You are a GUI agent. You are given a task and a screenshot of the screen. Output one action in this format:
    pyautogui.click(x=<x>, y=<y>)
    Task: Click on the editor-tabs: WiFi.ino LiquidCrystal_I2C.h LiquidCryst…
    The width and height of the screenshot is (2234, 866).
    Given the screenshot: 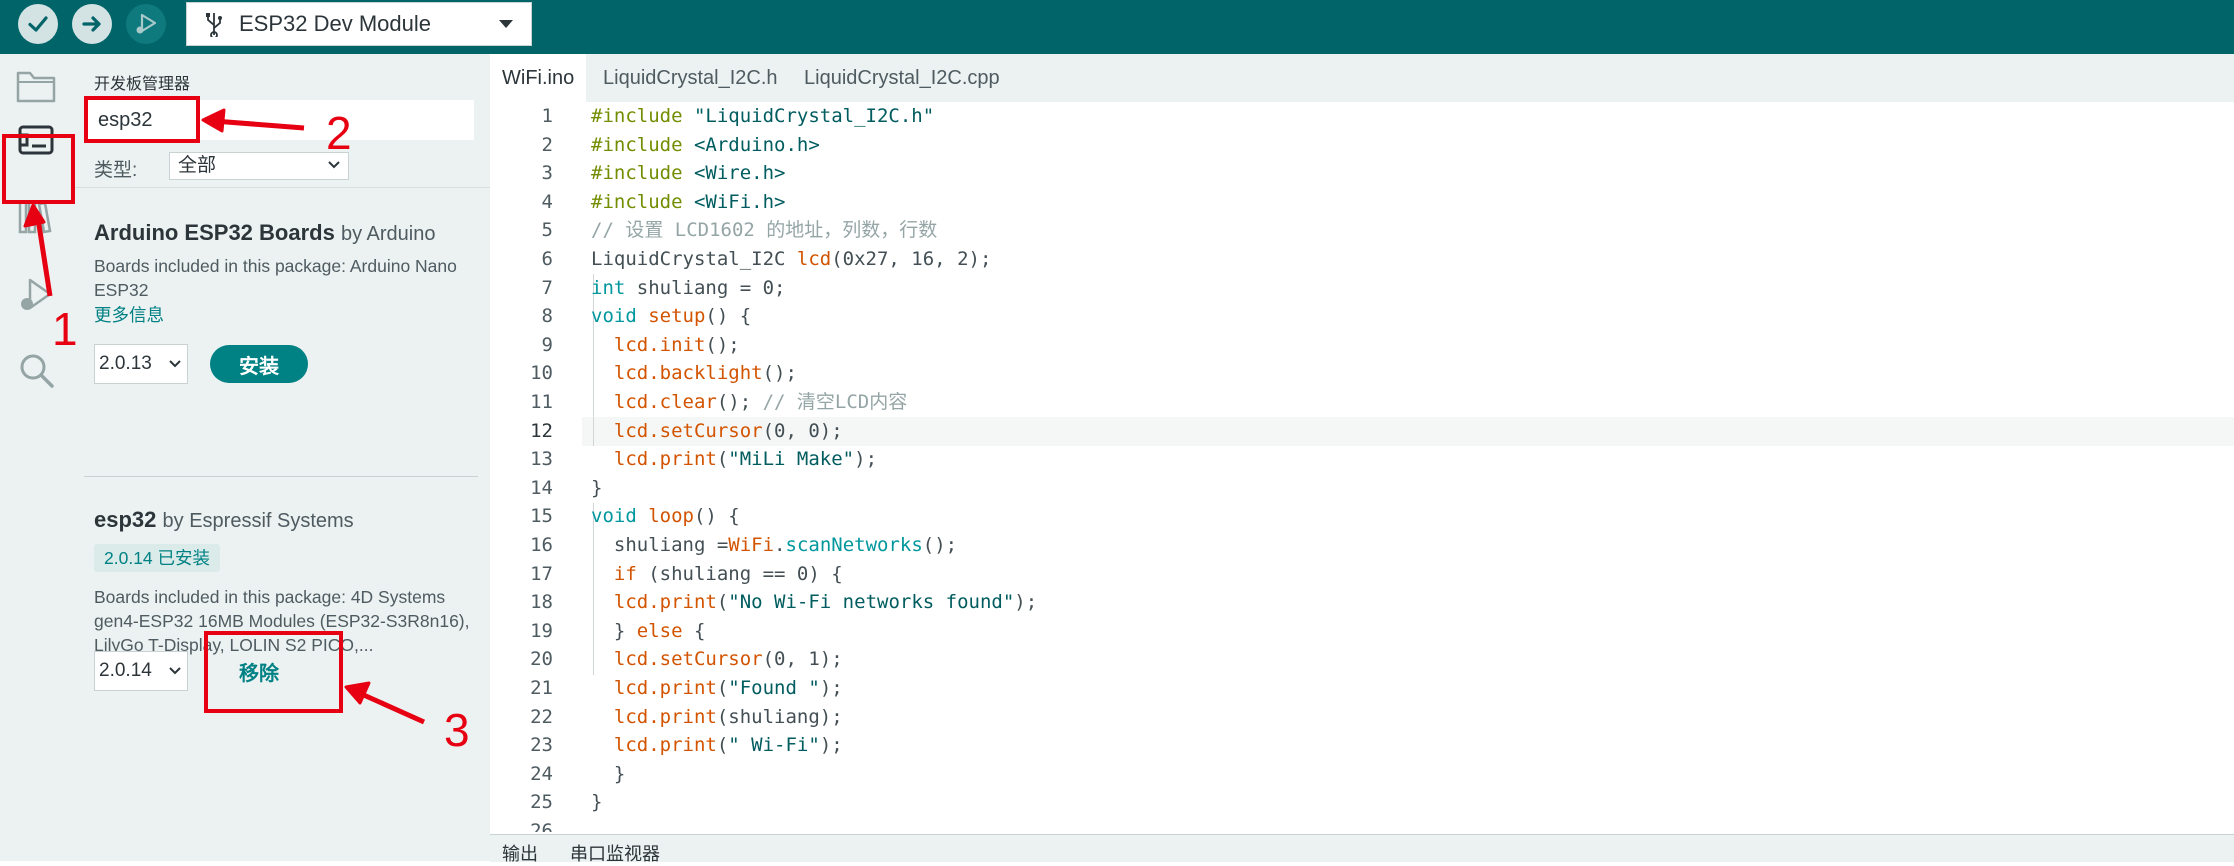 What is the action you would take?
    pyautogui.click(x=1362, y=78)
    